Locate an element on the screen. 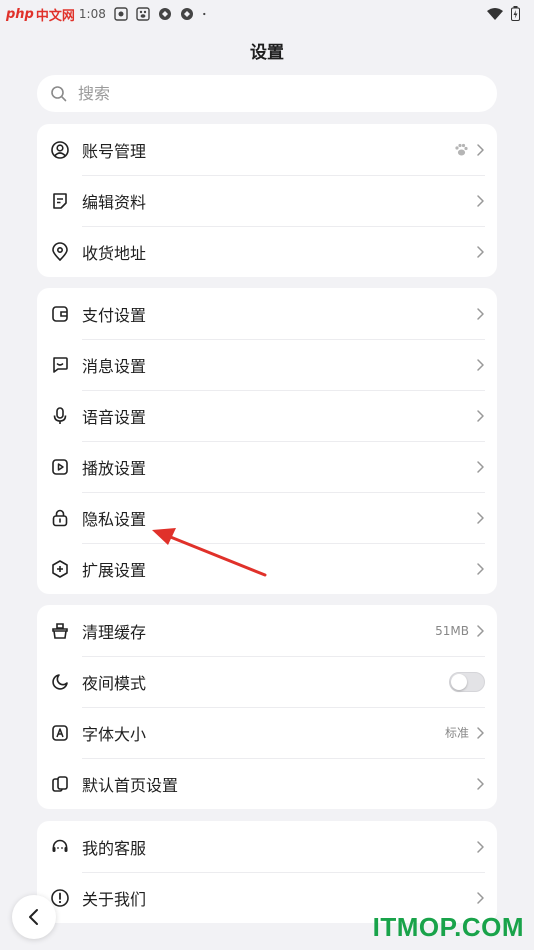  settings-item-privacy: 隐私设置 is located at coordinates (267, 517).